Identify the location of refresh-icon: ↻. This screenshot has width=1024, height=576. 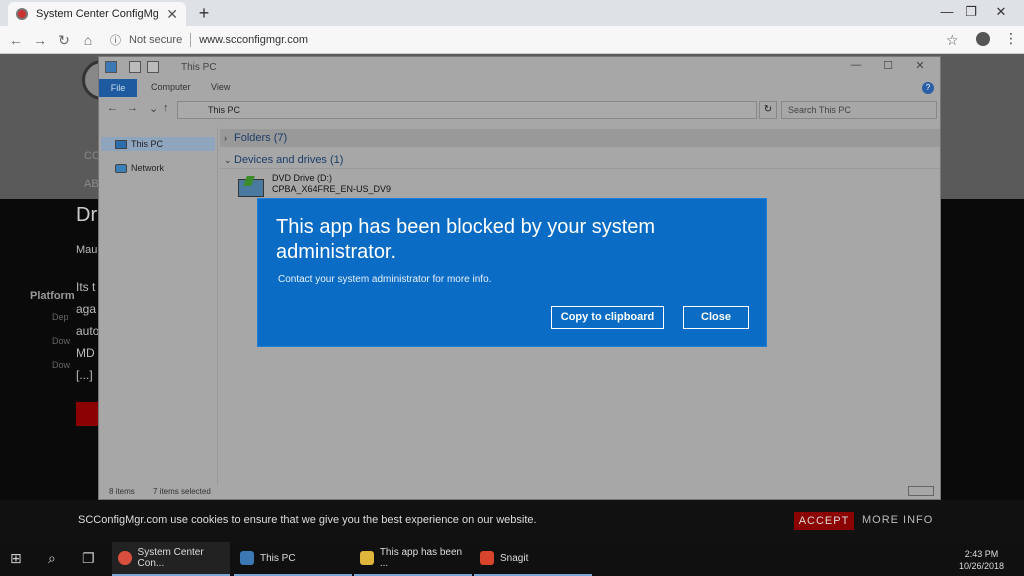
(768, 110).